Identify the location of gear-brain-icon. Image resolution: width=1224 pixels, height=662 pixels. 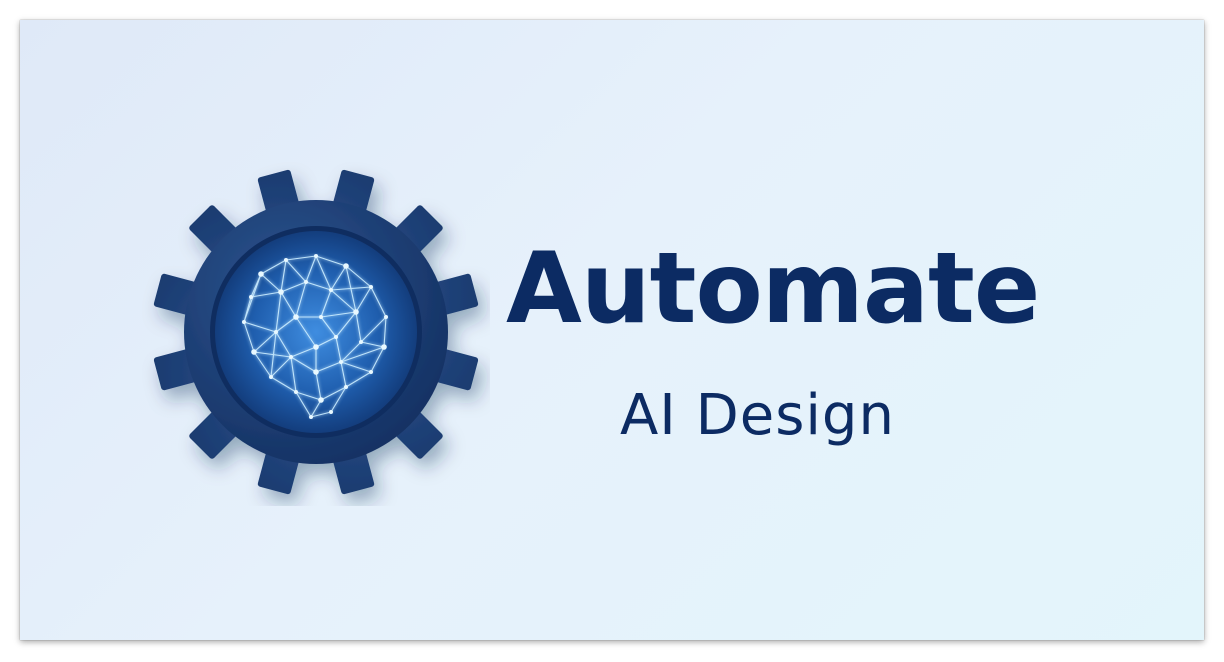
(316, 332).